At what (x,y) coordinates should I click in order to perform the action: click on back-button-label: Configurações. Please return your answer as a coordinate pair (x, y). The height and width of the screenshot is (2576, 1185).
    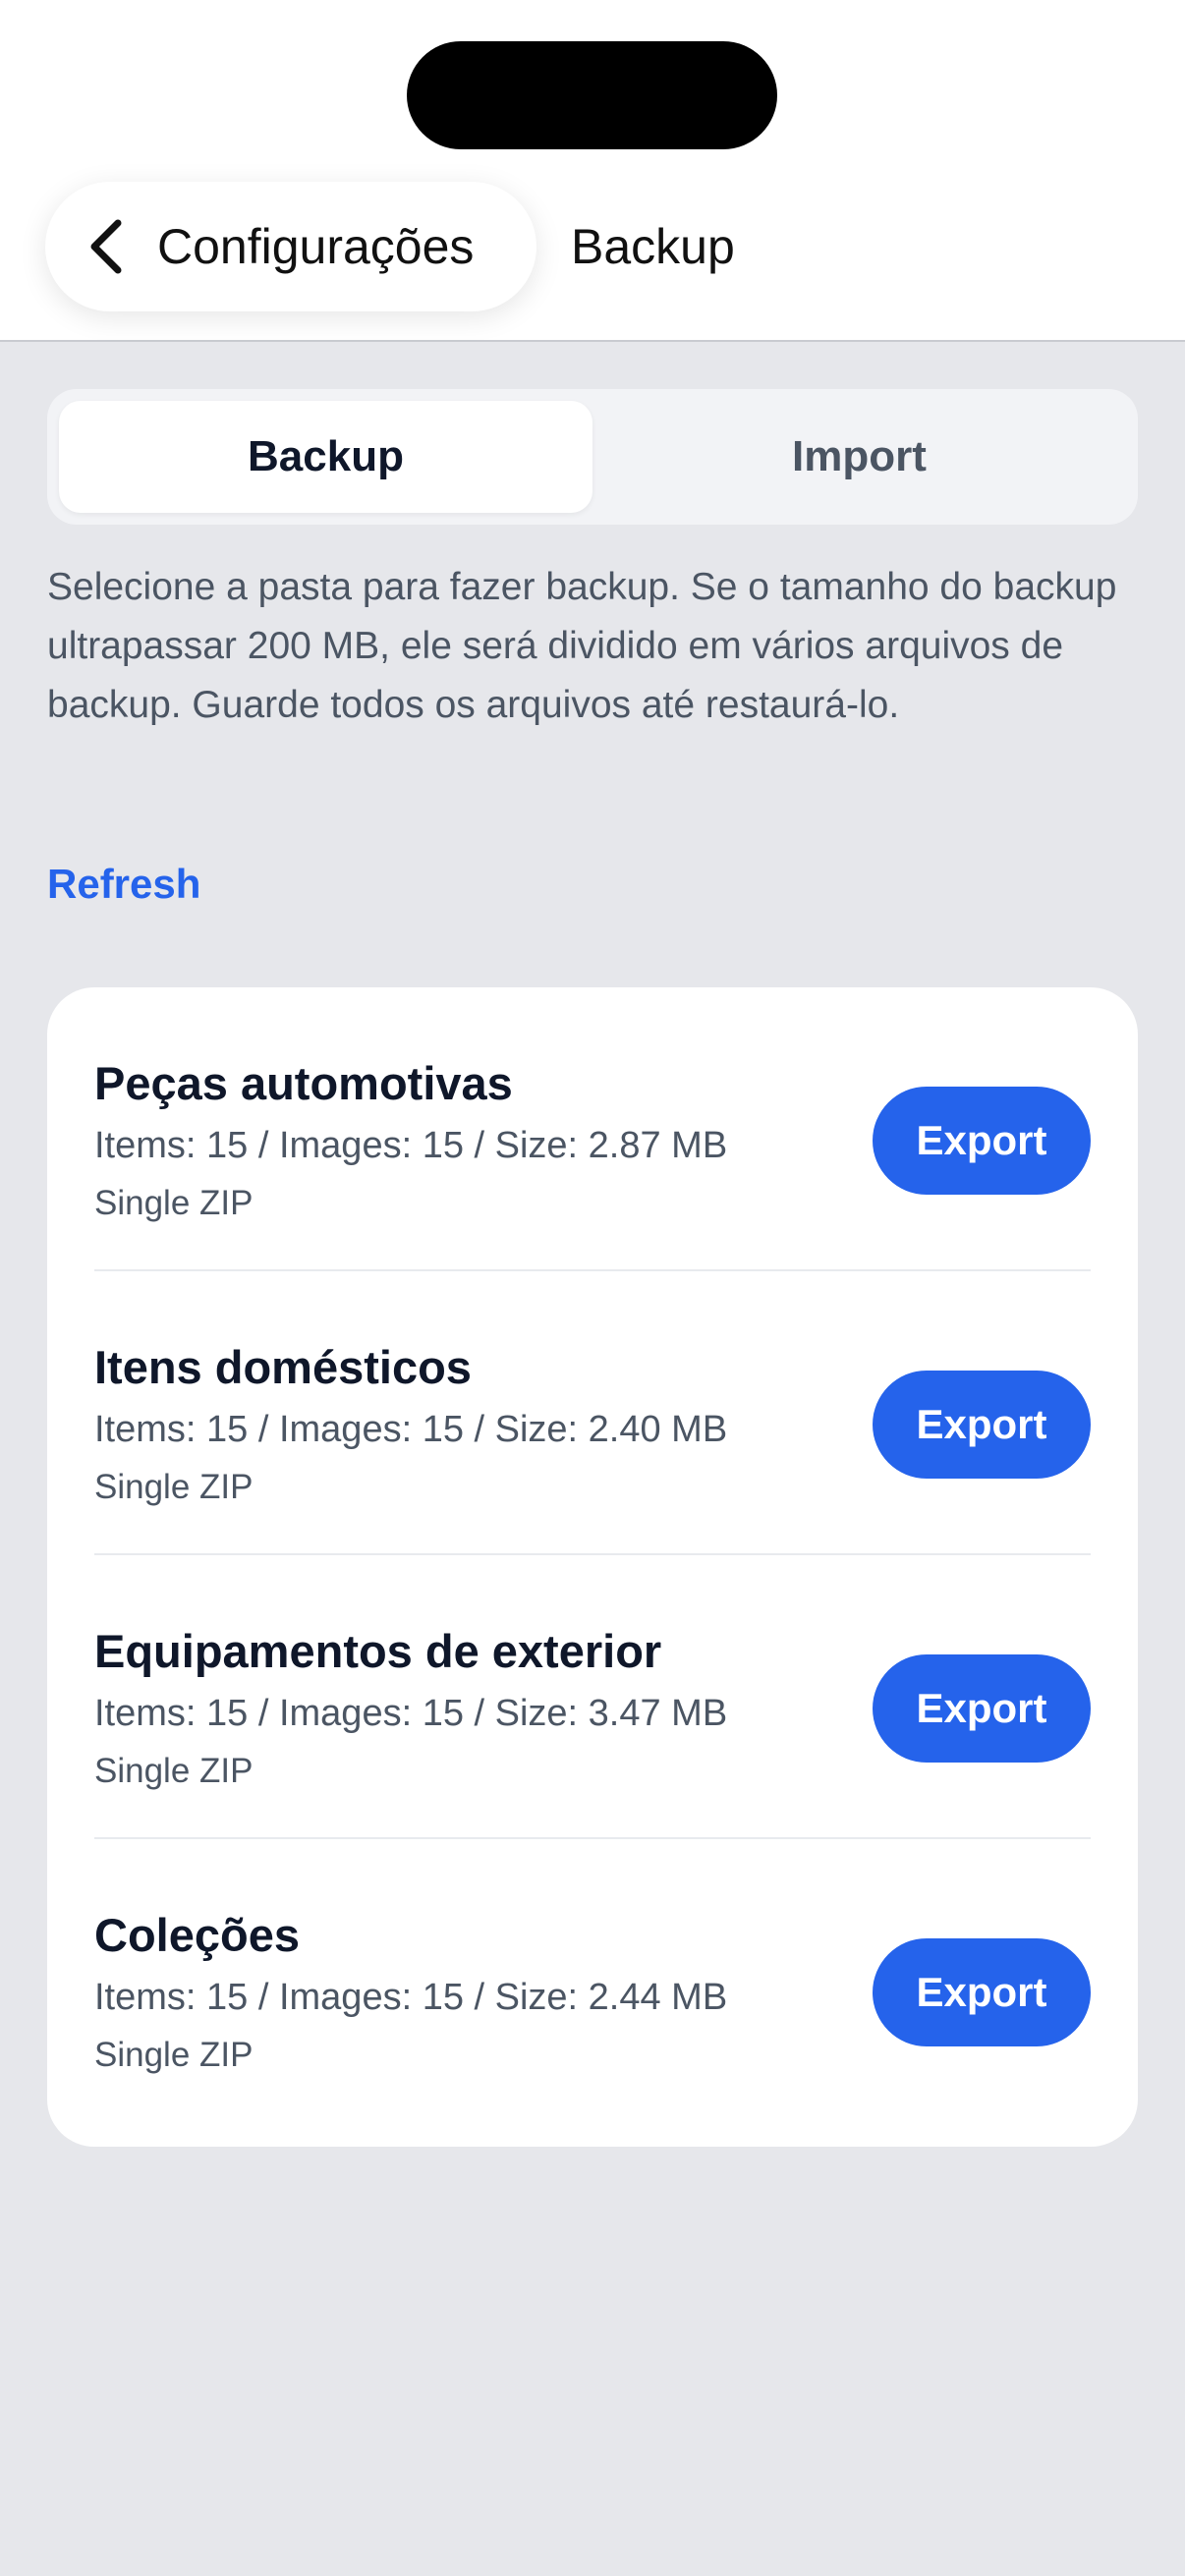
    Looking at the image, I should click on (316, 246).